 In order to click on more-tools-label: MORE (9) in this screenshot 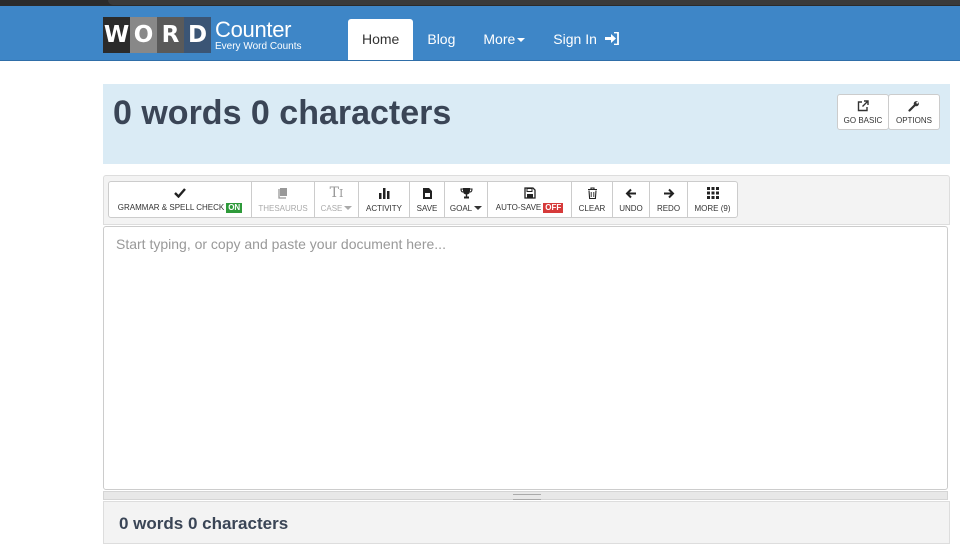, I will do `click(712, 208)`.